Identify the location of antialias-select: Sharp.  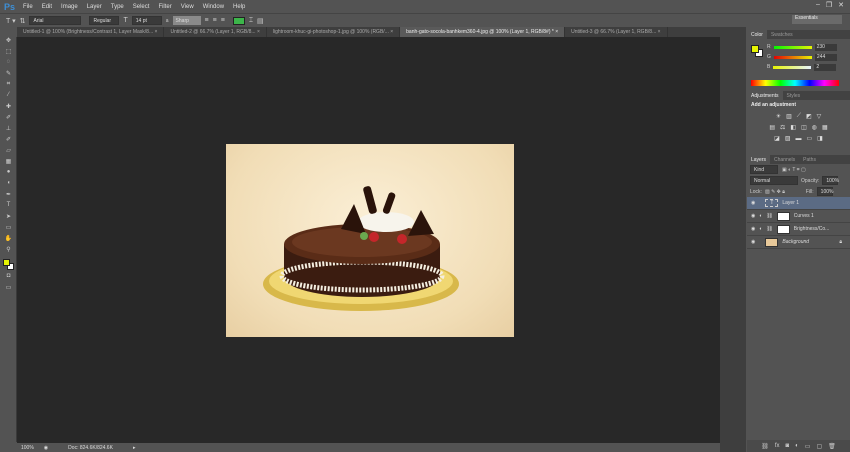
(186, 20).